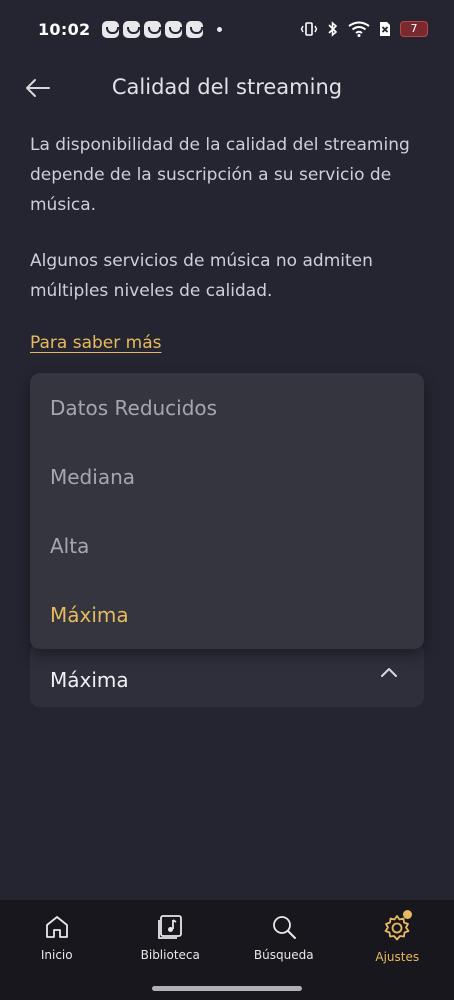 The image size is (454, 1000). What do you see at coordinates (309, 29) in the screenshot?
I see `vibrate-icon` at bounding box center [309, 29].